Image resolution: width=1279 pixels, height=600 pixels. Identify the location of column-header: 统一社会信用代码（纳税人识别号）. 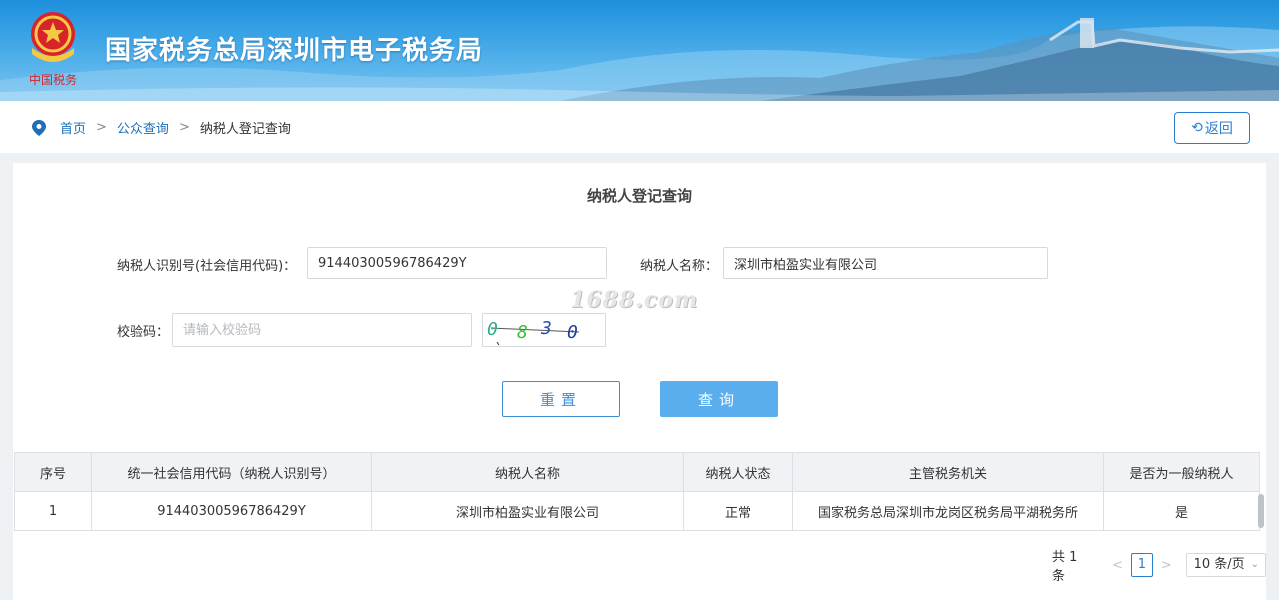
(231, 472).